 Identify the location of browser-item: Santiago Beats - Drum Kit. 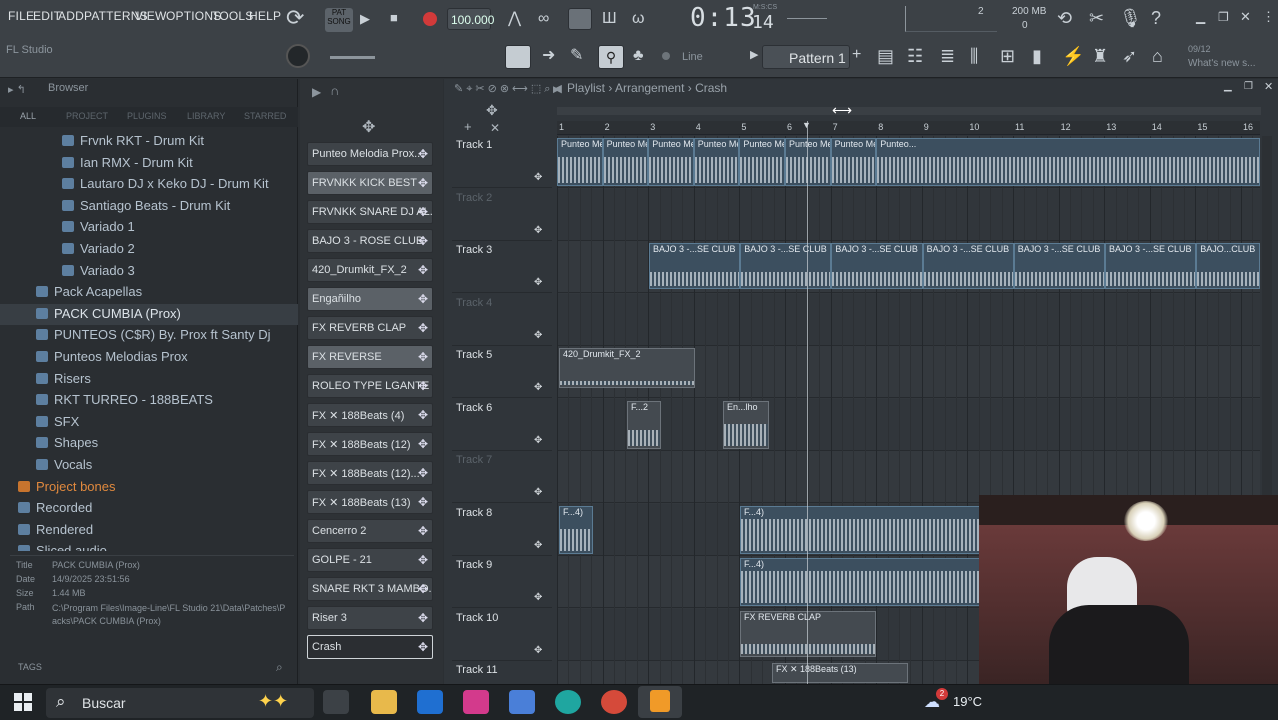
(149, 206).